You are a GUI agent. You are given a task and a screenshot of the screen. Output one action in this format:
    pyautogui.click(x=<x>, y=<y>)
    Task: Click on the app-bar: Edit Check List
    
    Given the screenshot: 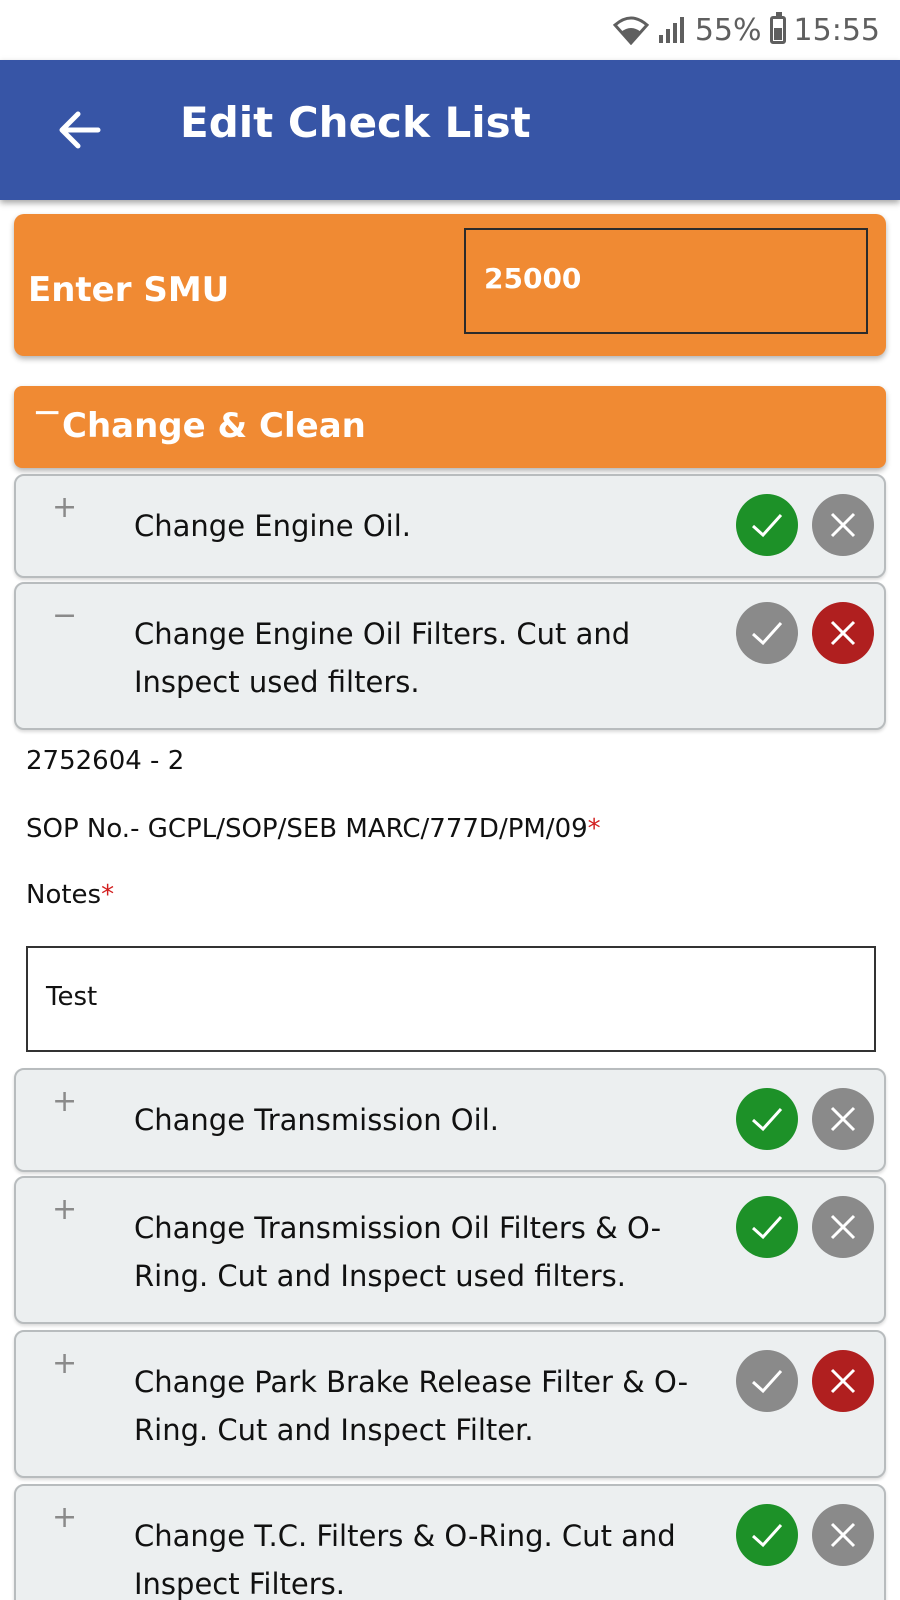 What is the action you would take?
    pyautogui.click(x=450, y=130)
    